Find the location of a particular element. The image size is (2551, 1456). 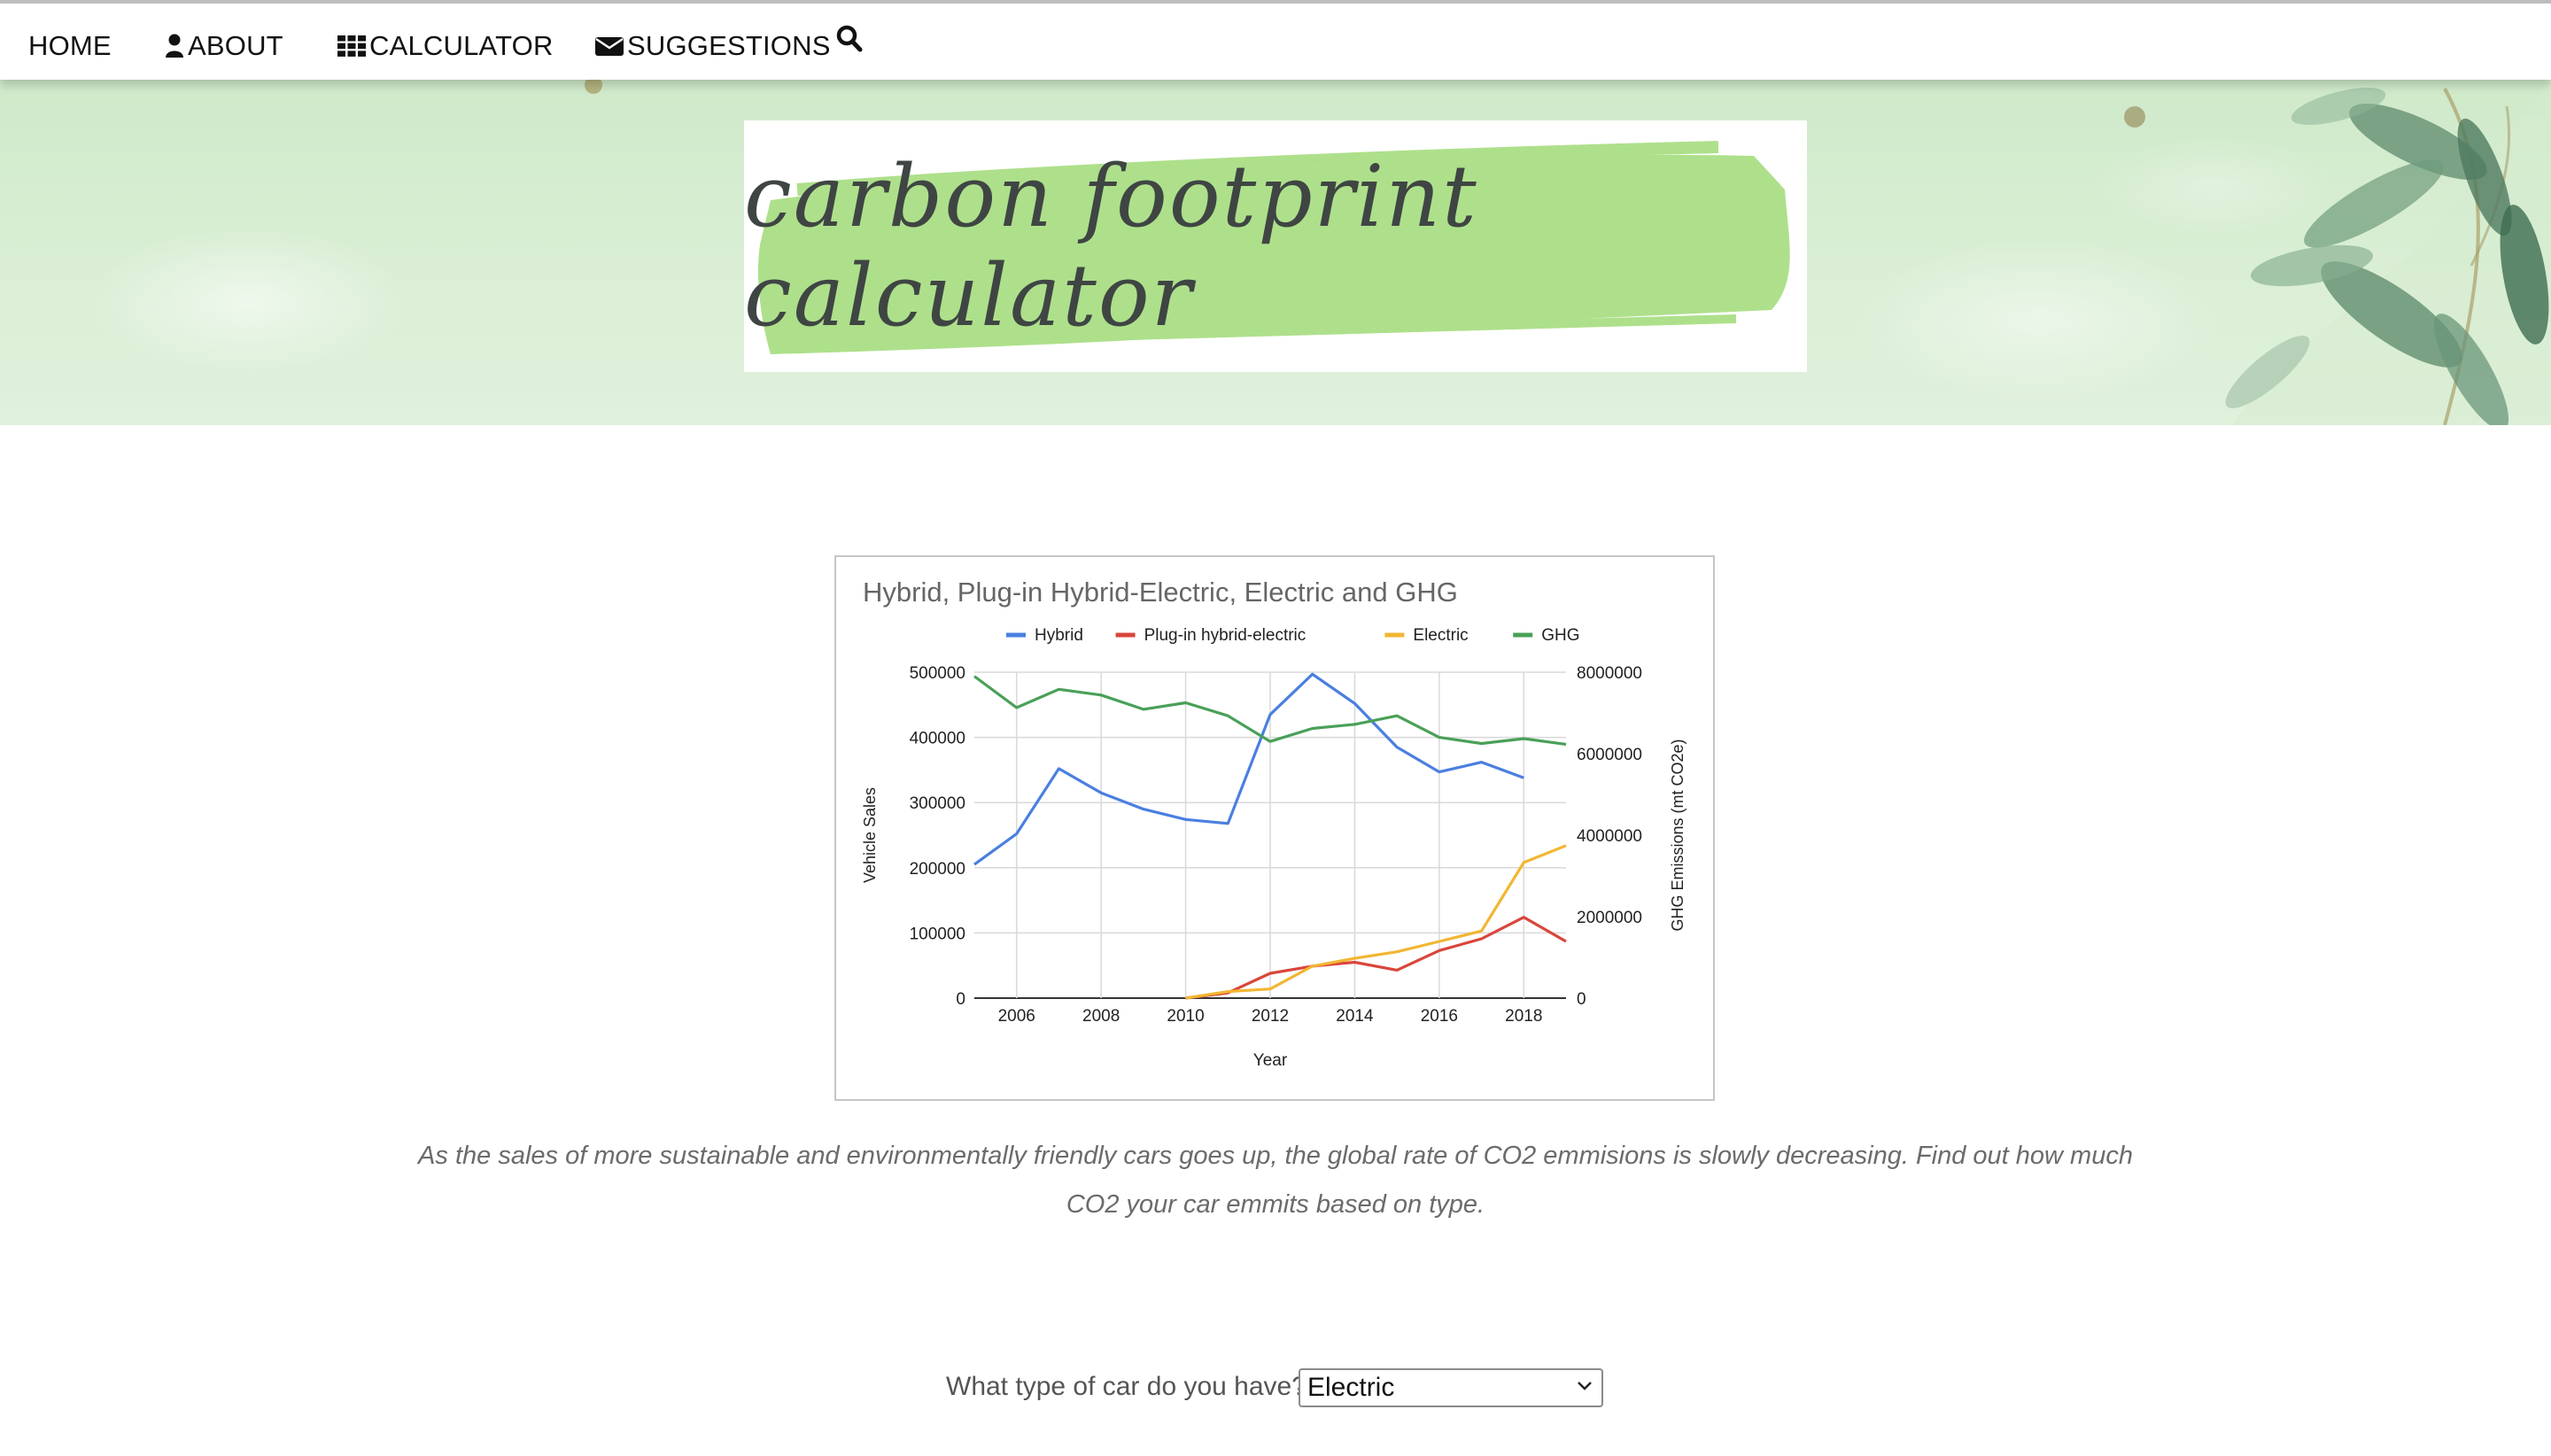

y2-axis-title: GHG Emissions (mt CO2e) is located at coordinates (1677, 835).